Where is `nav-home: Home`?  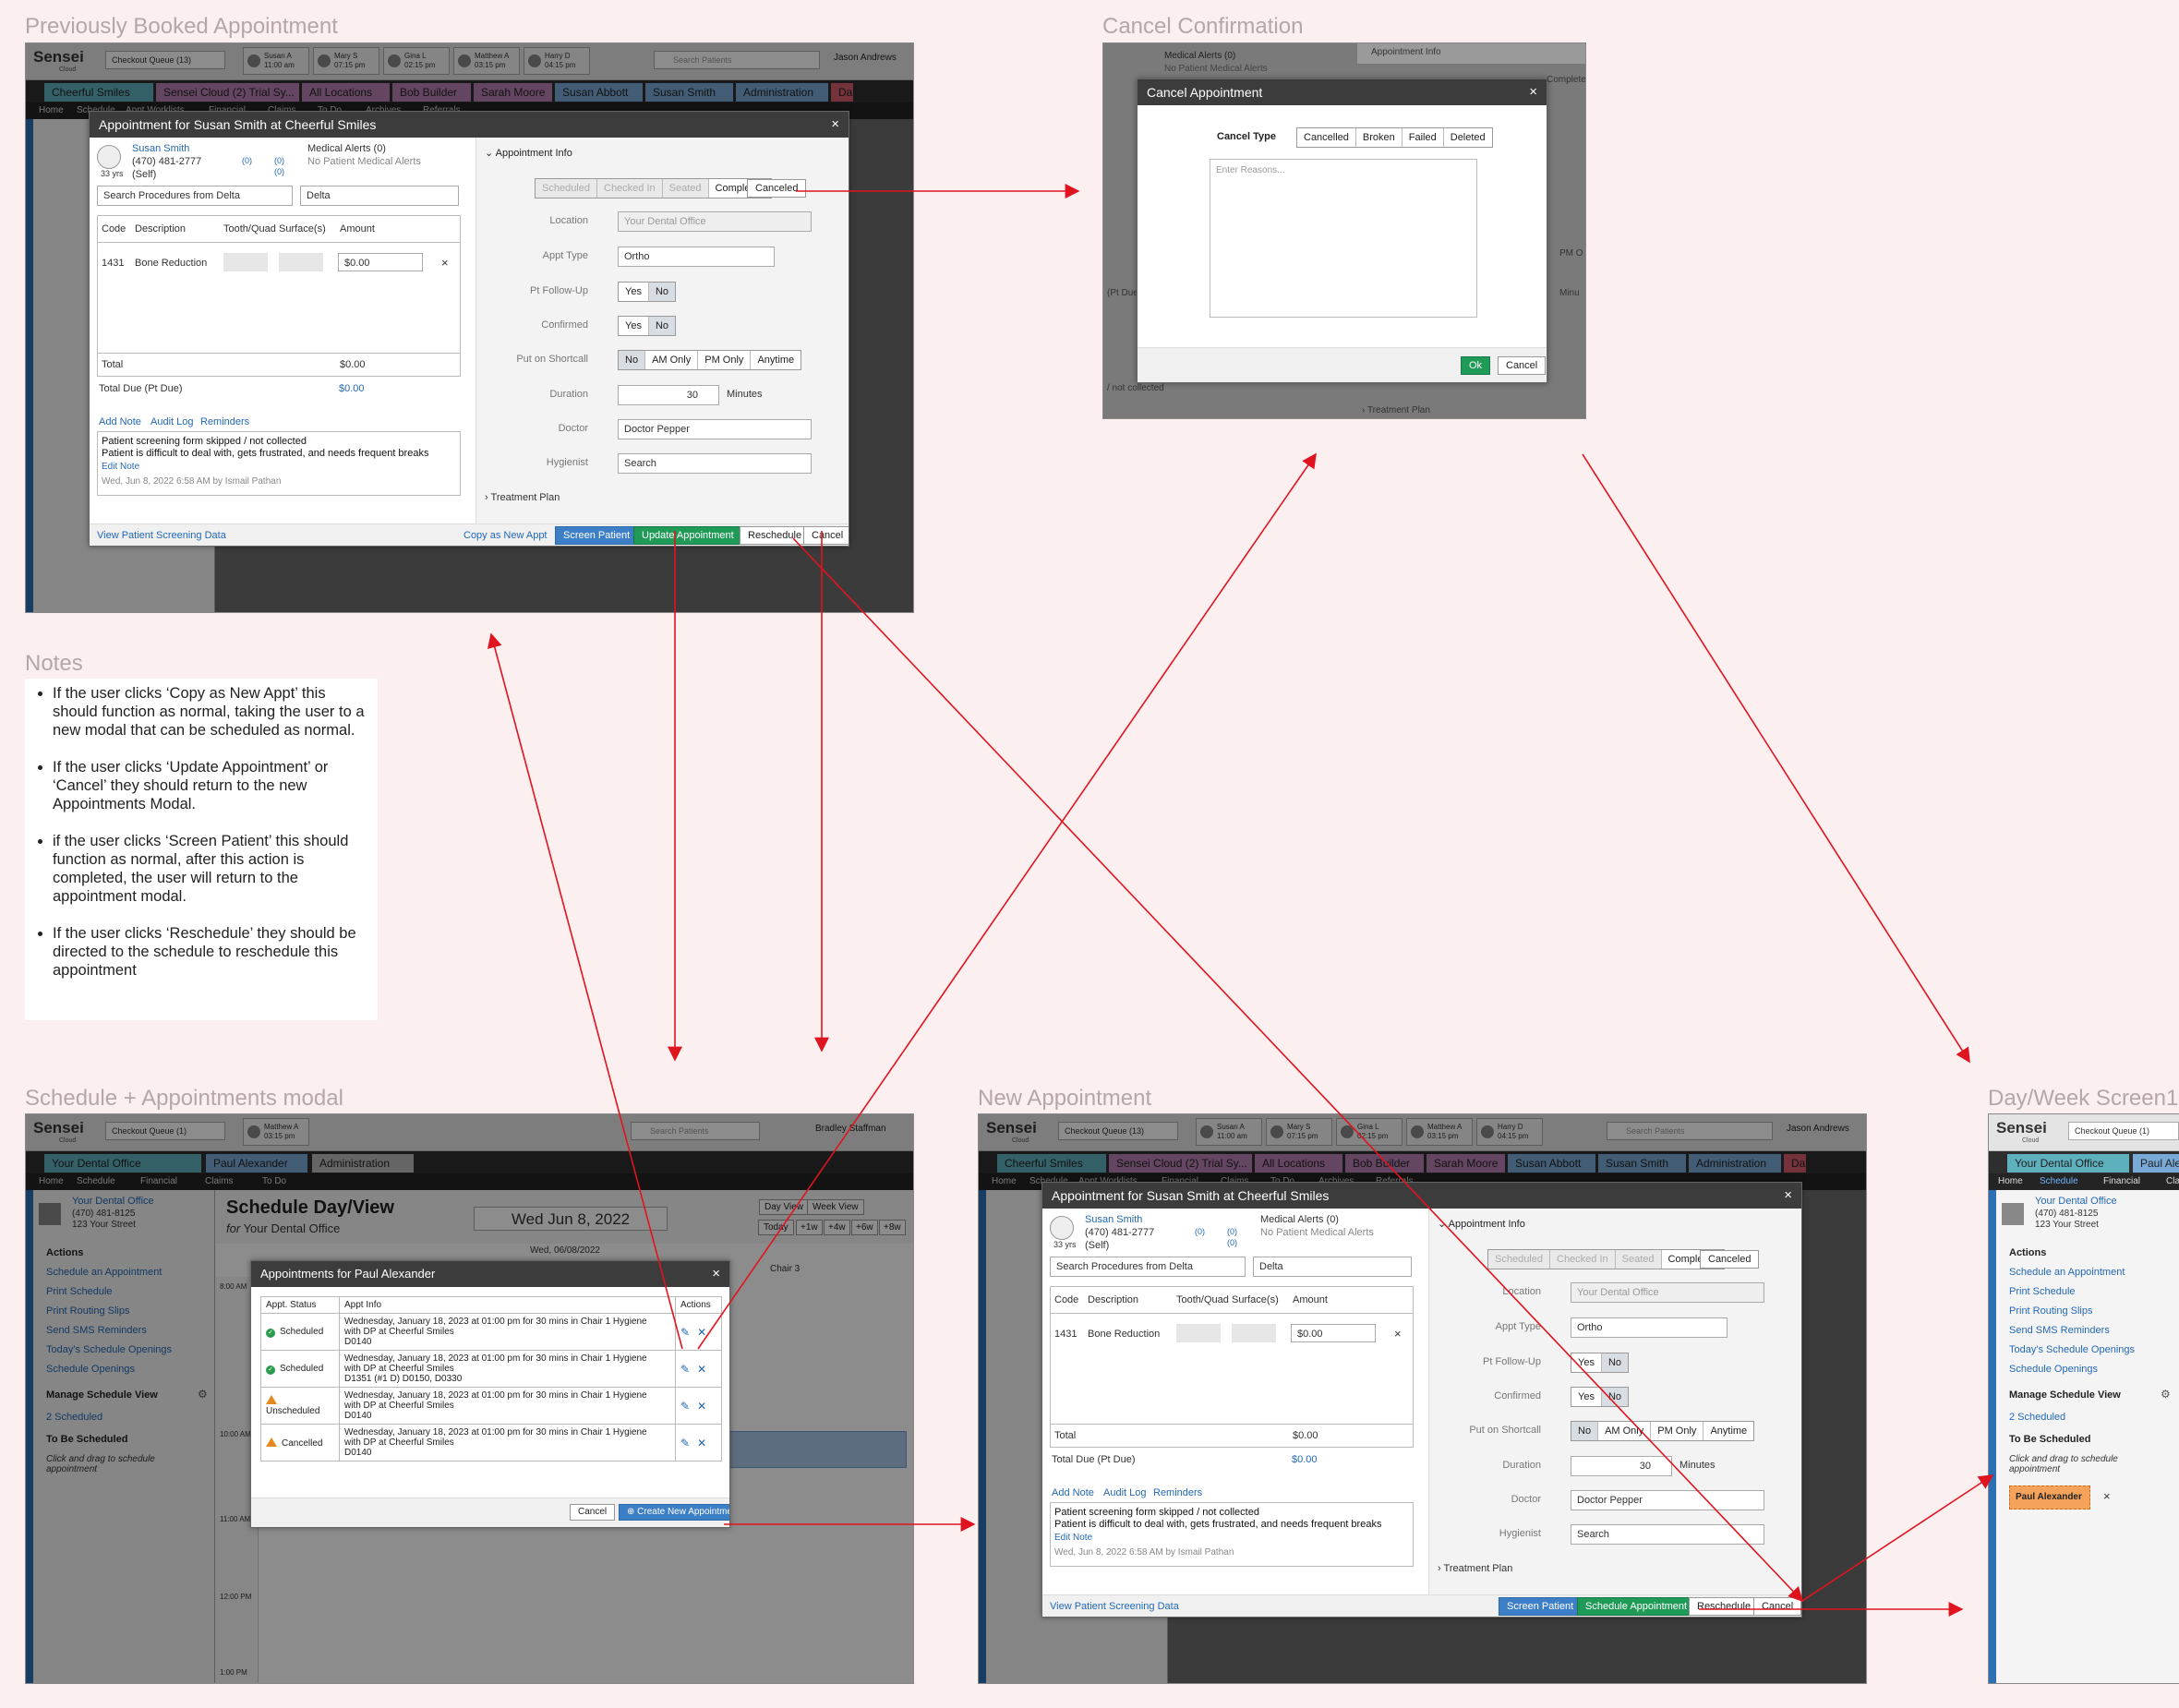 nav-home: Home is located at coordinates (2010, 1181).